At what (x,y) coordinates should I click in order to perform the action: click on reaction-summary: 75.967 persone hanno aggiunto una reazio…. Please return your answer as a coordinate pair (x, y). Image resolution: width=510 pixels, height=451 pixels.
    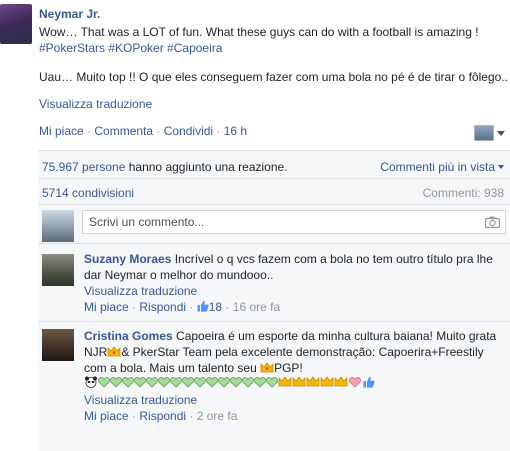
    Looking at the image, I should click on (165, 167).